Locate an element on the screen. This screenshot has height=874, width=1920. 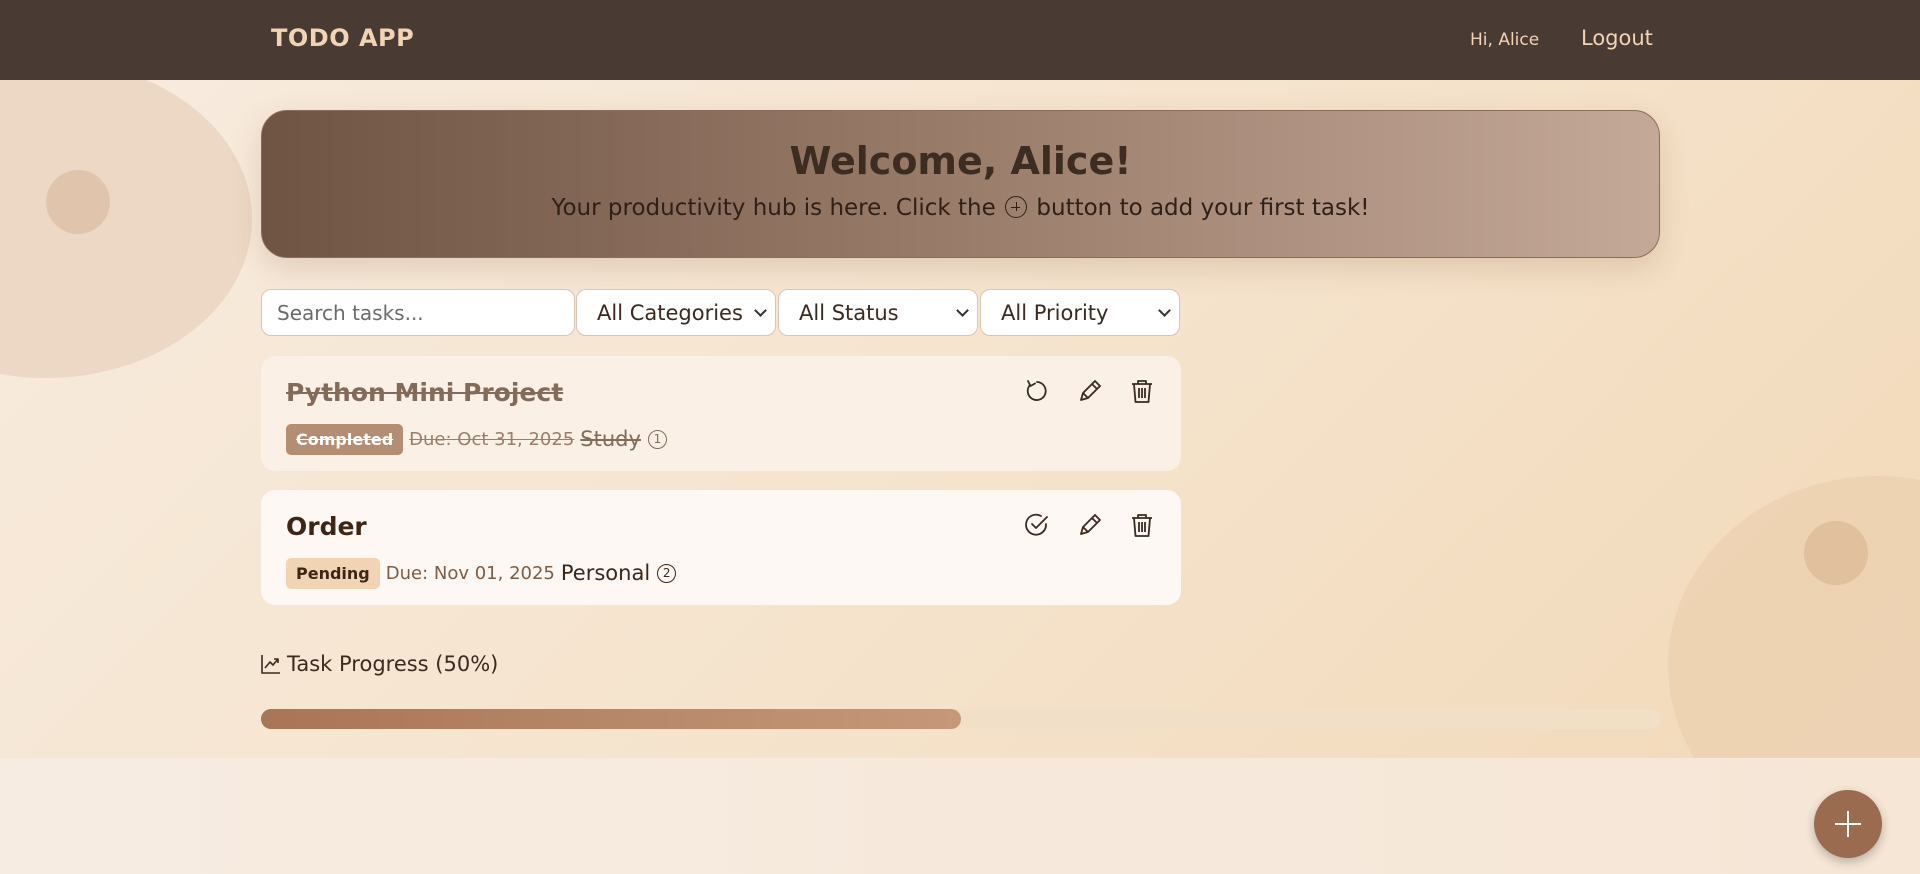
logout-button: Logout is located at coordinates (1617, 38).